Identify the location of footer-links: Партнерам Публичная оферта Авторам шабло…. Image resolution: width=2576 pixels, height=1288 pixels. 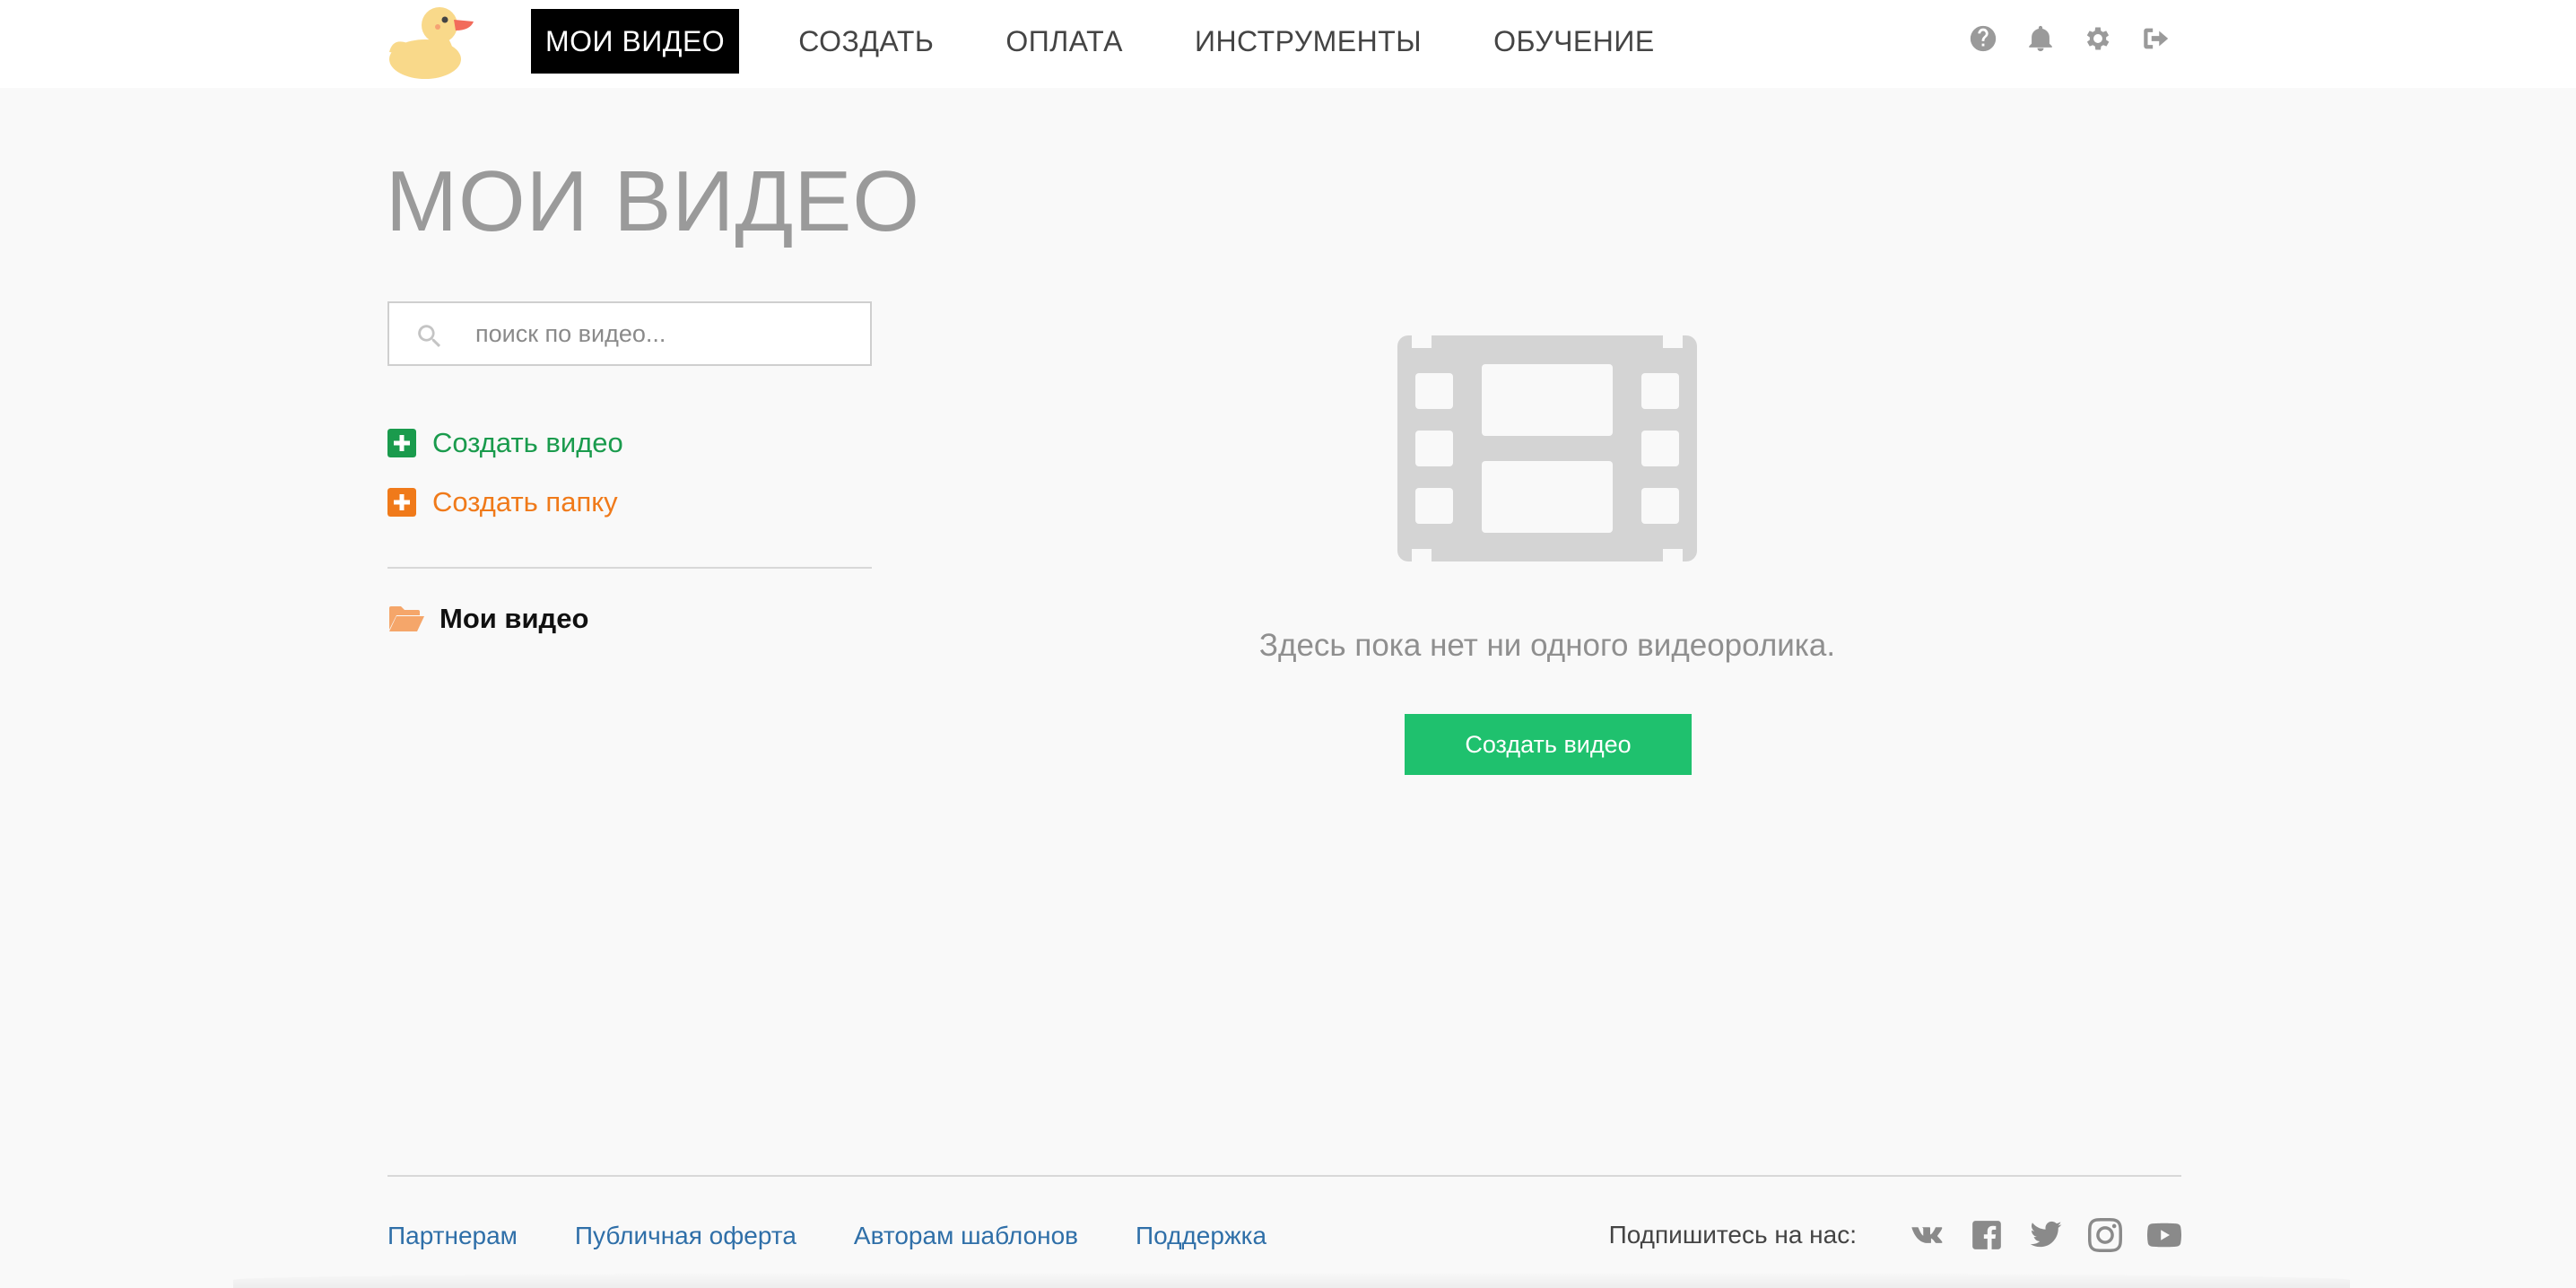
(855, 1236).